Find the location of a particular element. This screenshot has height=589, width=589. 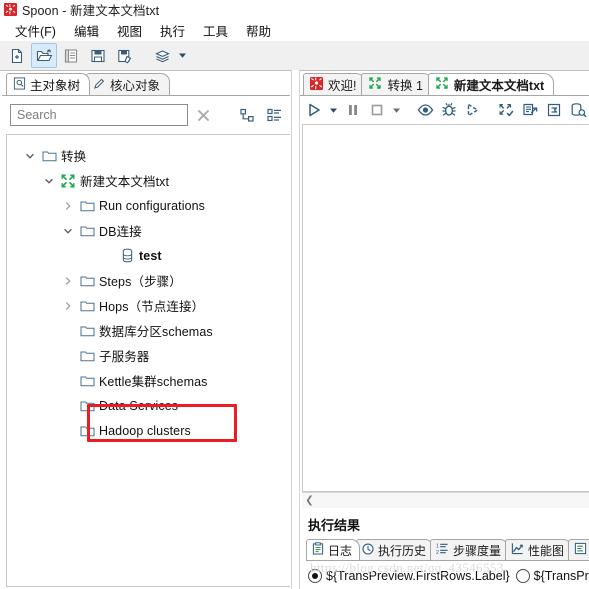

menu-run: 执行 is located at coordinates (172, 30).